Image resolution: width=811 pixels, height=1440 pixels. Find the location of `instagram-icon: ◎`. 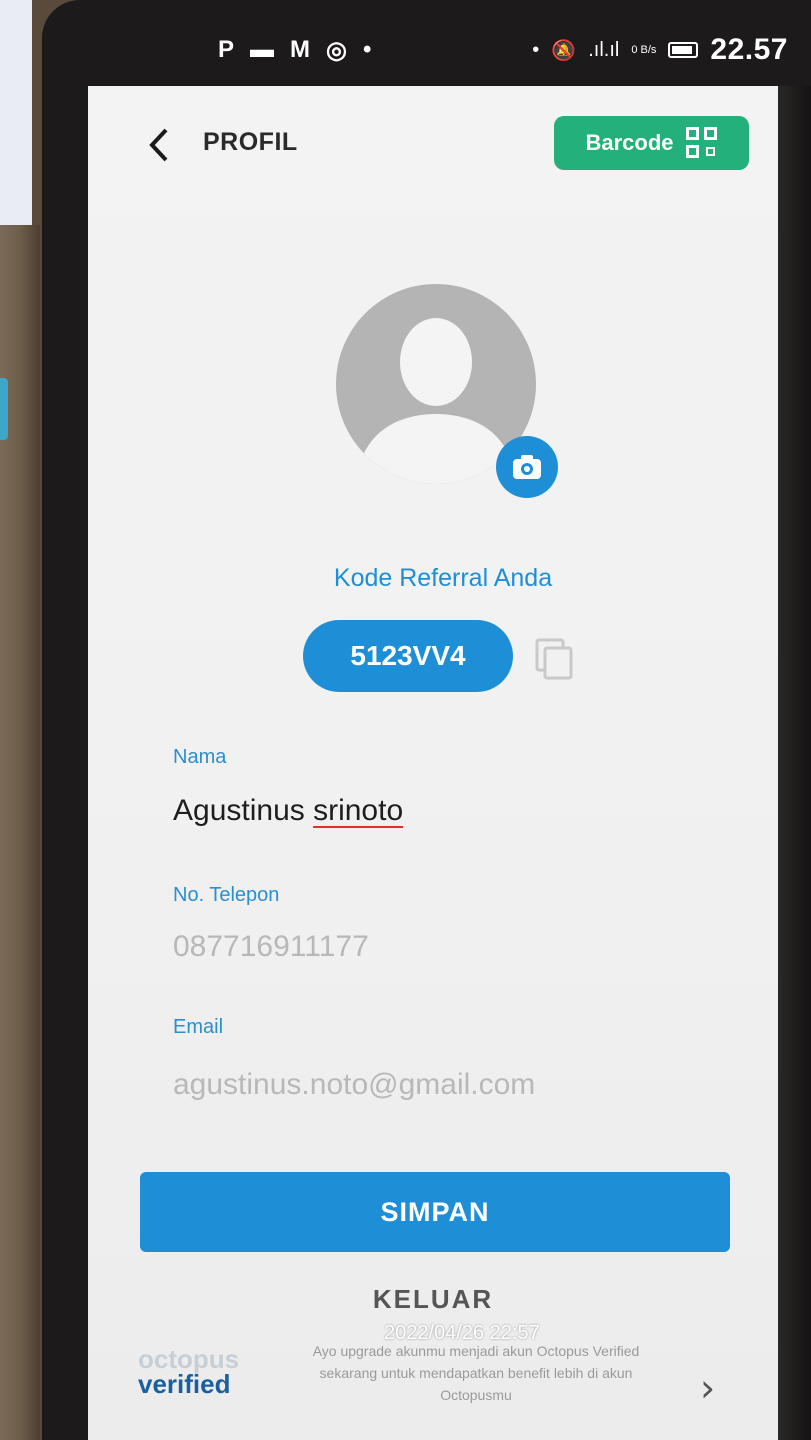

instagram-icon: ◎ is located at coordinates (336, 50).